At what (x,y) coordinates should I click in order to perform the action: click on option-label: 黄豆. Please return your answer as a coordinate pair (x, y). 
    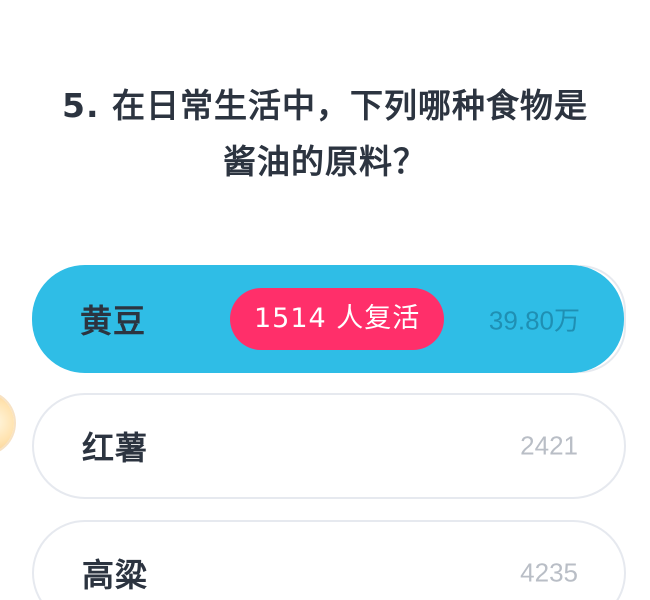
    Looking at the image, I should click on (113, 321).